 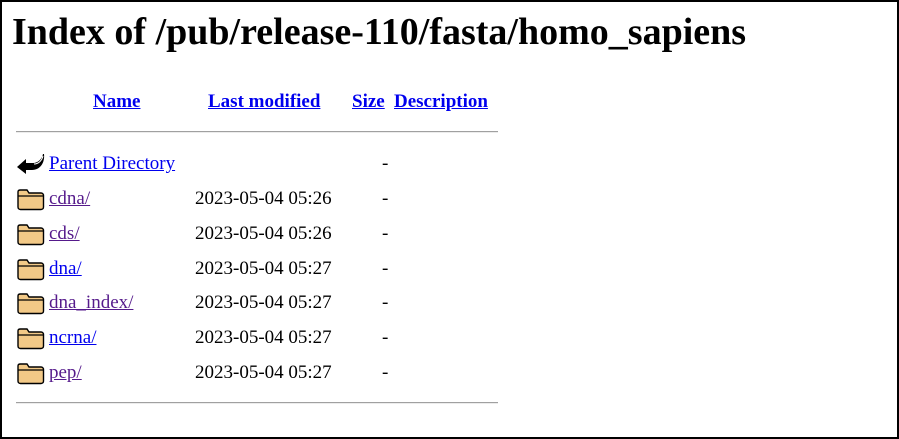 What do you see at coordinates (65, 373) in the screenshot?
I see `folder-link-pep: pep/` at bounding box center [65, 373].